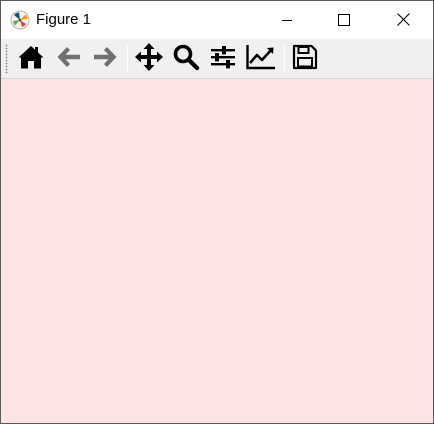 The image size is (434, 424). I want to click on maximize-button, so click(344, 20).